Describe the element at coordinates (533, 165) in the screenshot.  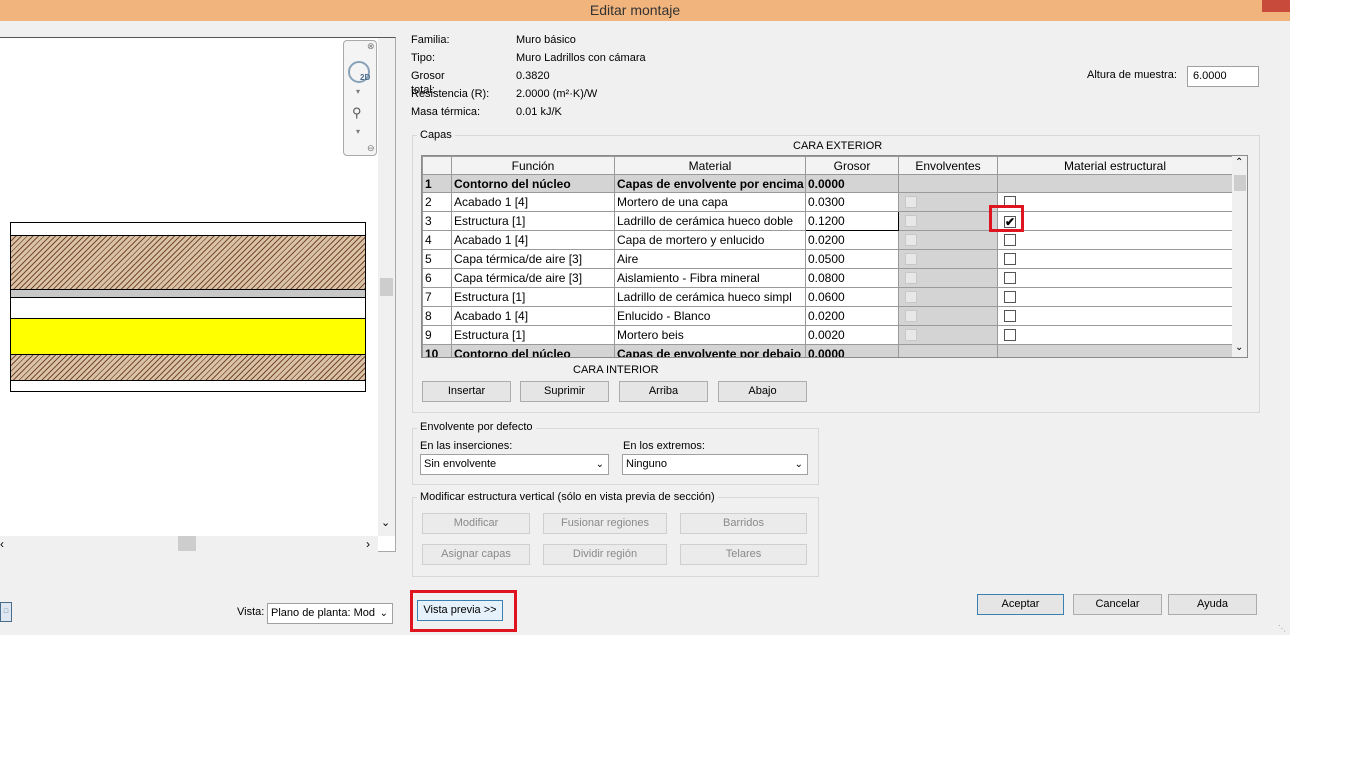
I see `column-header-function: Función` at that location.